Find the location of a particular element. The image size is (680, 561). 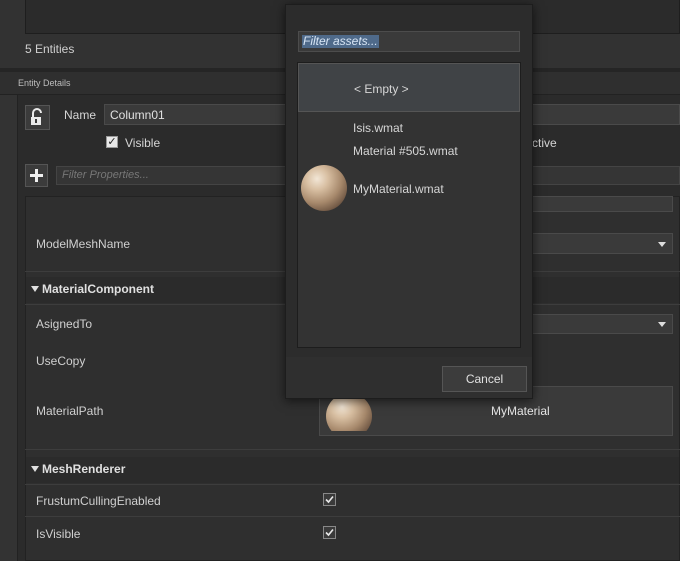

asset-item-material-505: Material #505.wmat is located at coordinates (409, 150).